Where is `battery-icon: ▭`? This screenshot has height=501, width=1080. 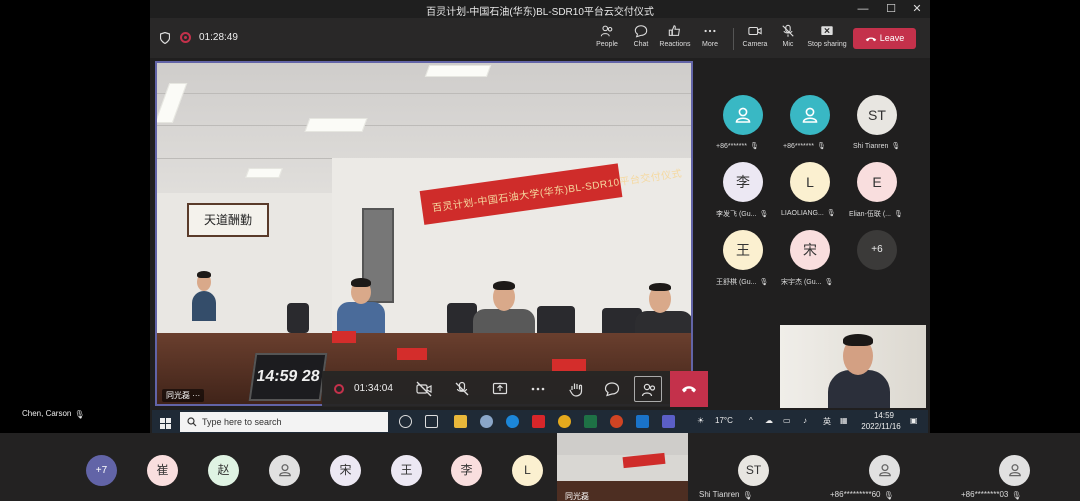
battery-icon: ▭ is located at coordinates (787, 420).